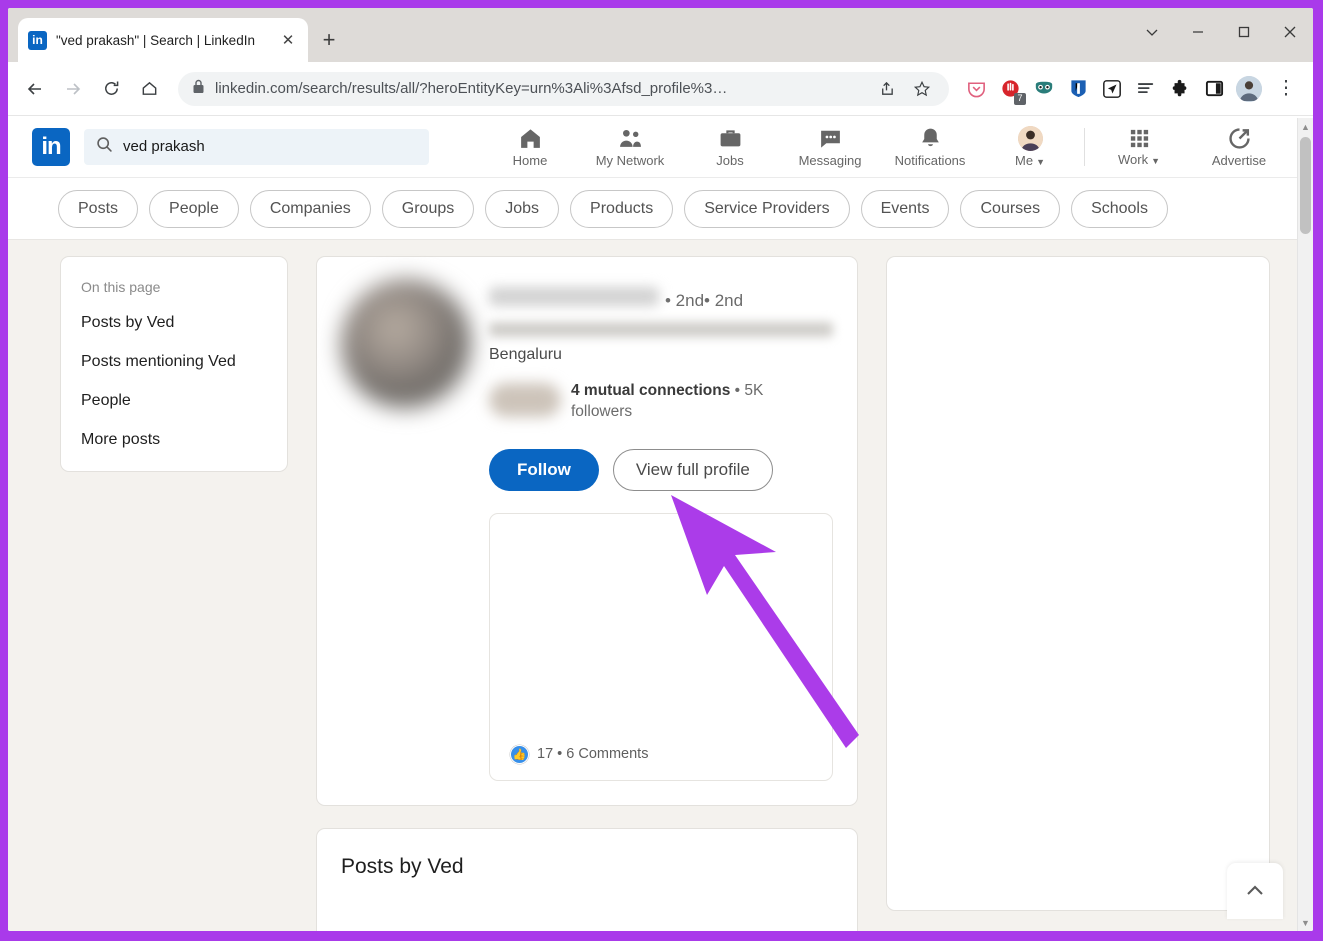 The image size is (1323, 941). Describe the element at coordinates (661, 646) in the screenshot. I see `featured-post-preview: 👍 17 • 6 Comments` at that location.